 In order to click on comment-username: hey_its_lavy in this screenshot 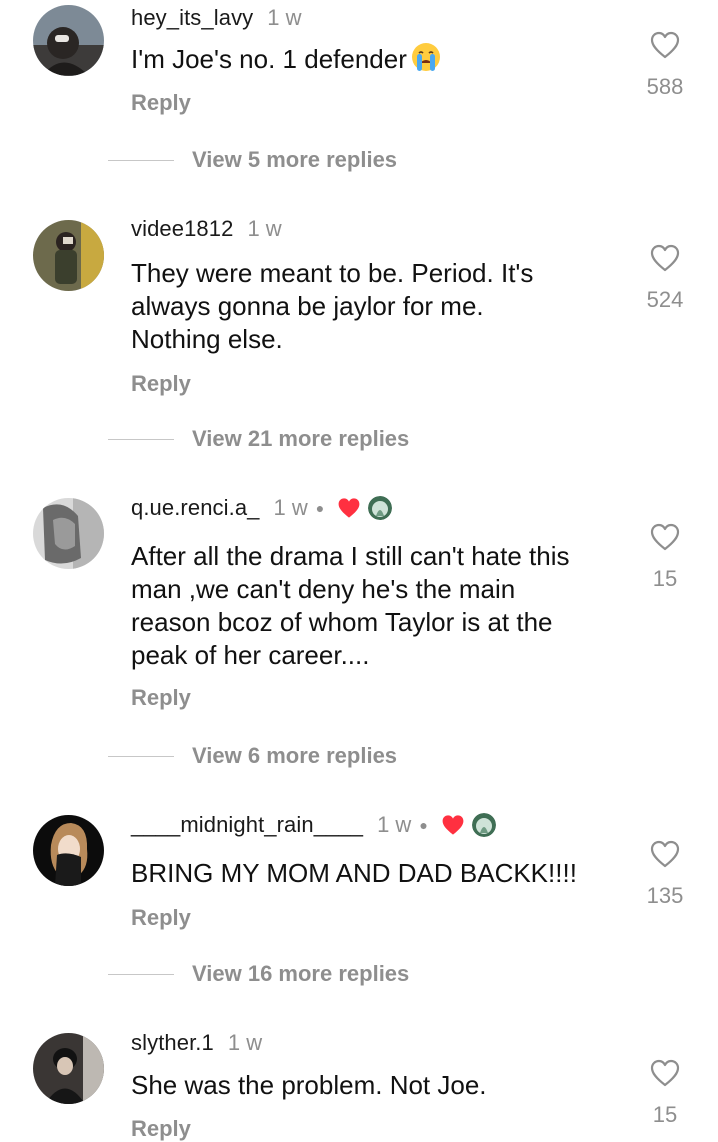, I will do `click(192, 18)`.